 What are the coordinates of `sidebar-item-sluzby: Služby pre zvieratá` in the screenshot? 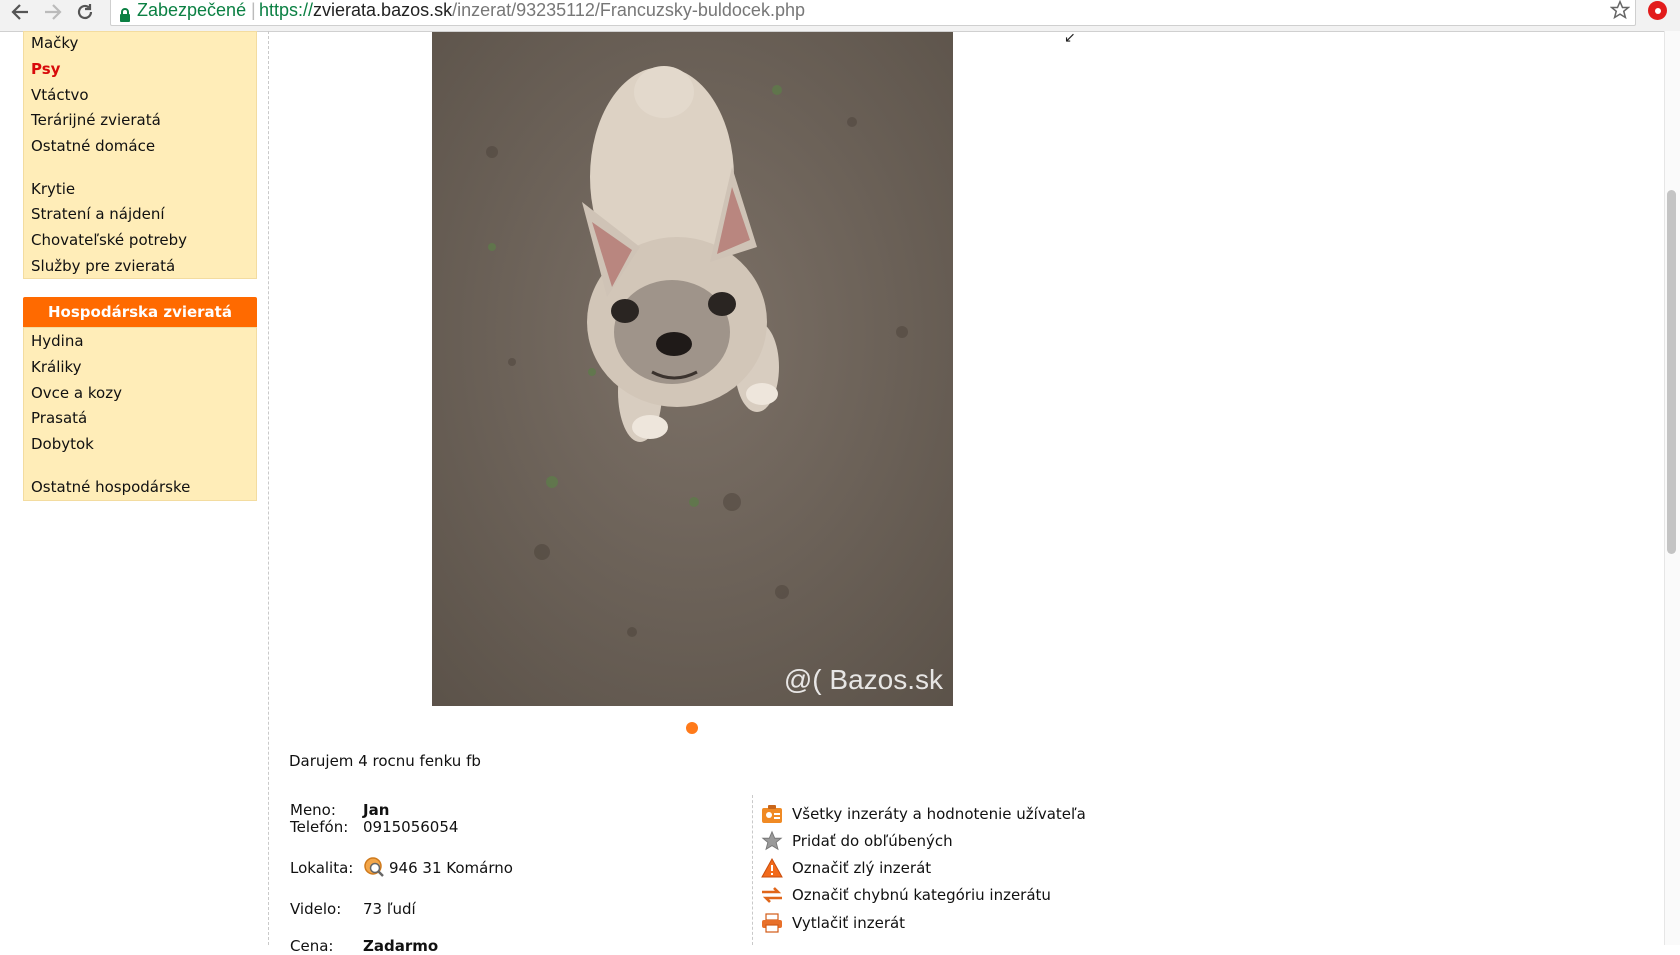 It's located at (103, 266).